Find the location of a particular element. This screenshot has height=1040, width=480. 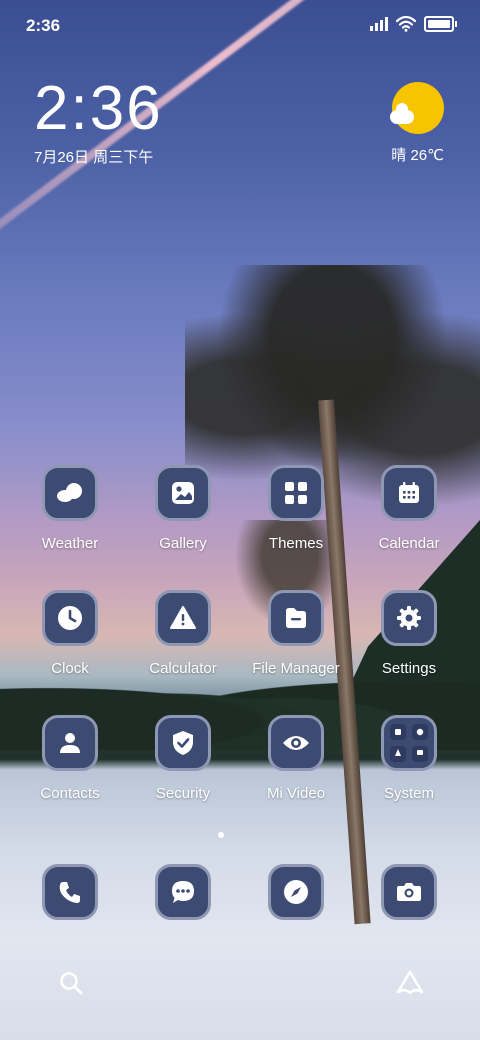

clock-widget: 2:36 7月26日 周三下午 is located at coordinates (98, 121).